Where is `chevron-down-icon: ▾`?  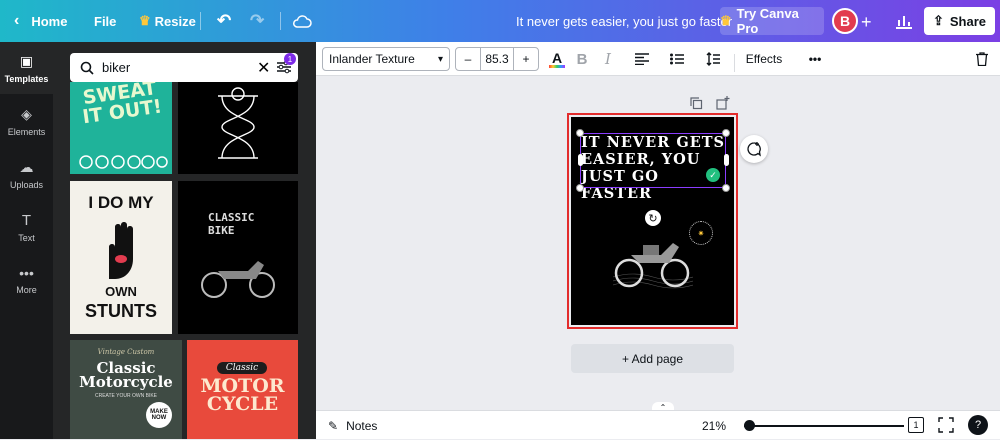 chevron-down-icon: ▾ is located at coordinates (440, 59).